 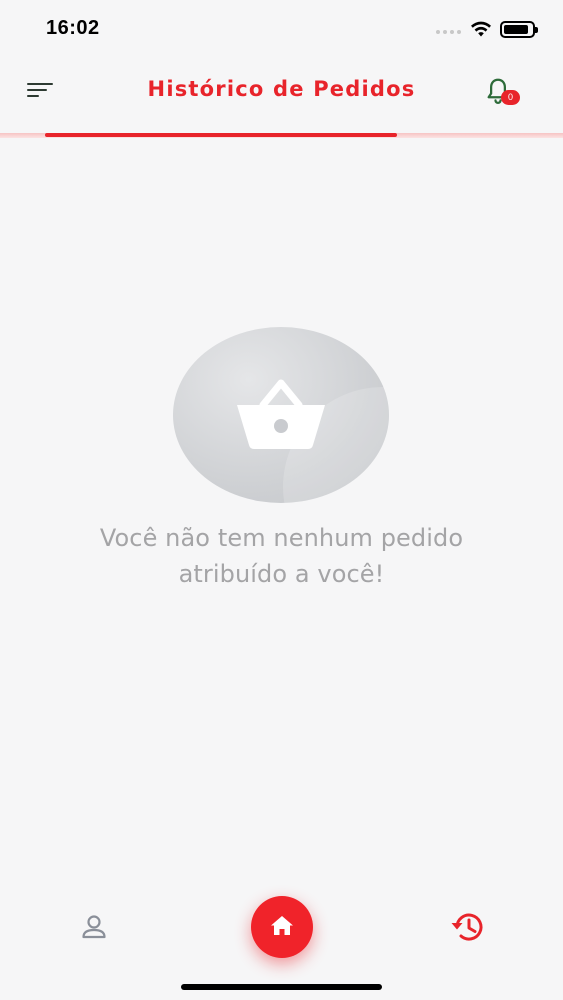 What do you see at coordinates (448, 32) in the screenshot?
I see `cellular-signal-icon` at bounding box center [448, 32].